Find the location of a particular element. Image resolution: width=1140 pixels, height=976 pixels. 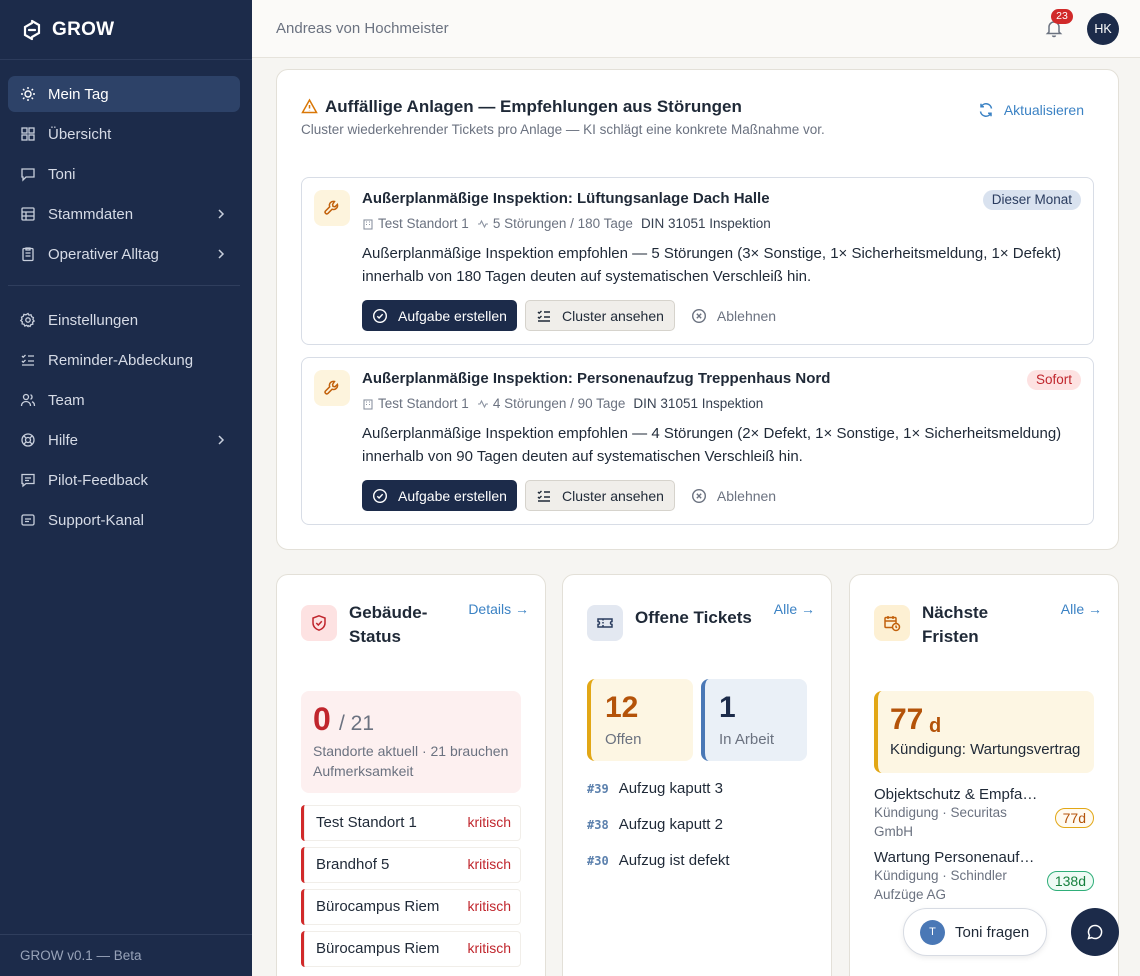

sidebar-item-label: Reminder-Abdeckung is located at coordinates (121, 360).